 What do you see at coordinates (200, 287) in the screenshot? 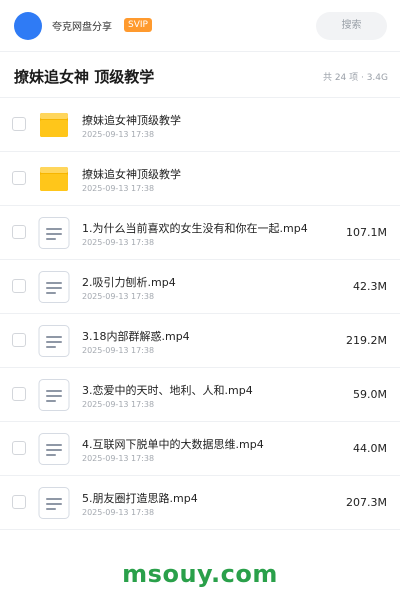
I see `file-row: 2.吸引力刨析.mp4 2025-09-13 17:38 42.3M` at bounding box center [200, 287].